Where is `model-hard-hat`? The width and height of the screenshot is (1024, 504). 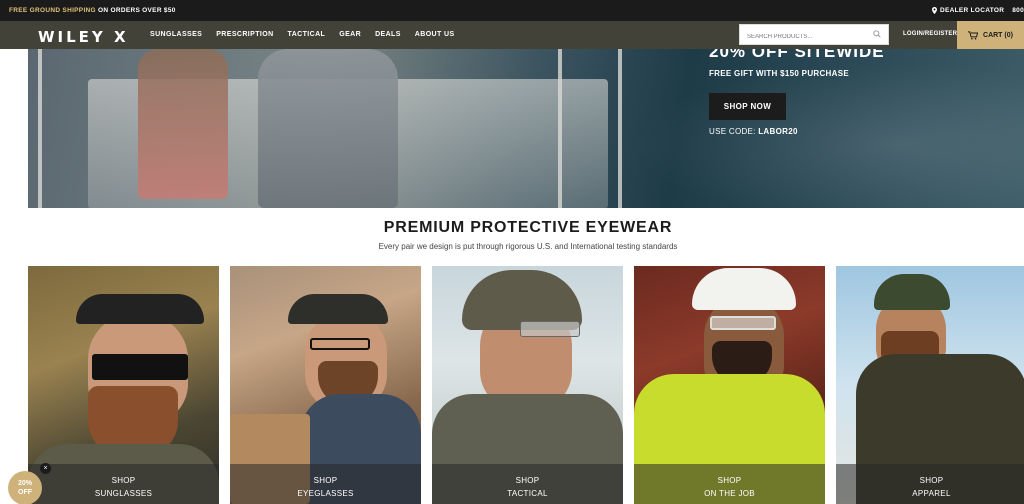
model-hard-hat is located at coordinates (744, 289).